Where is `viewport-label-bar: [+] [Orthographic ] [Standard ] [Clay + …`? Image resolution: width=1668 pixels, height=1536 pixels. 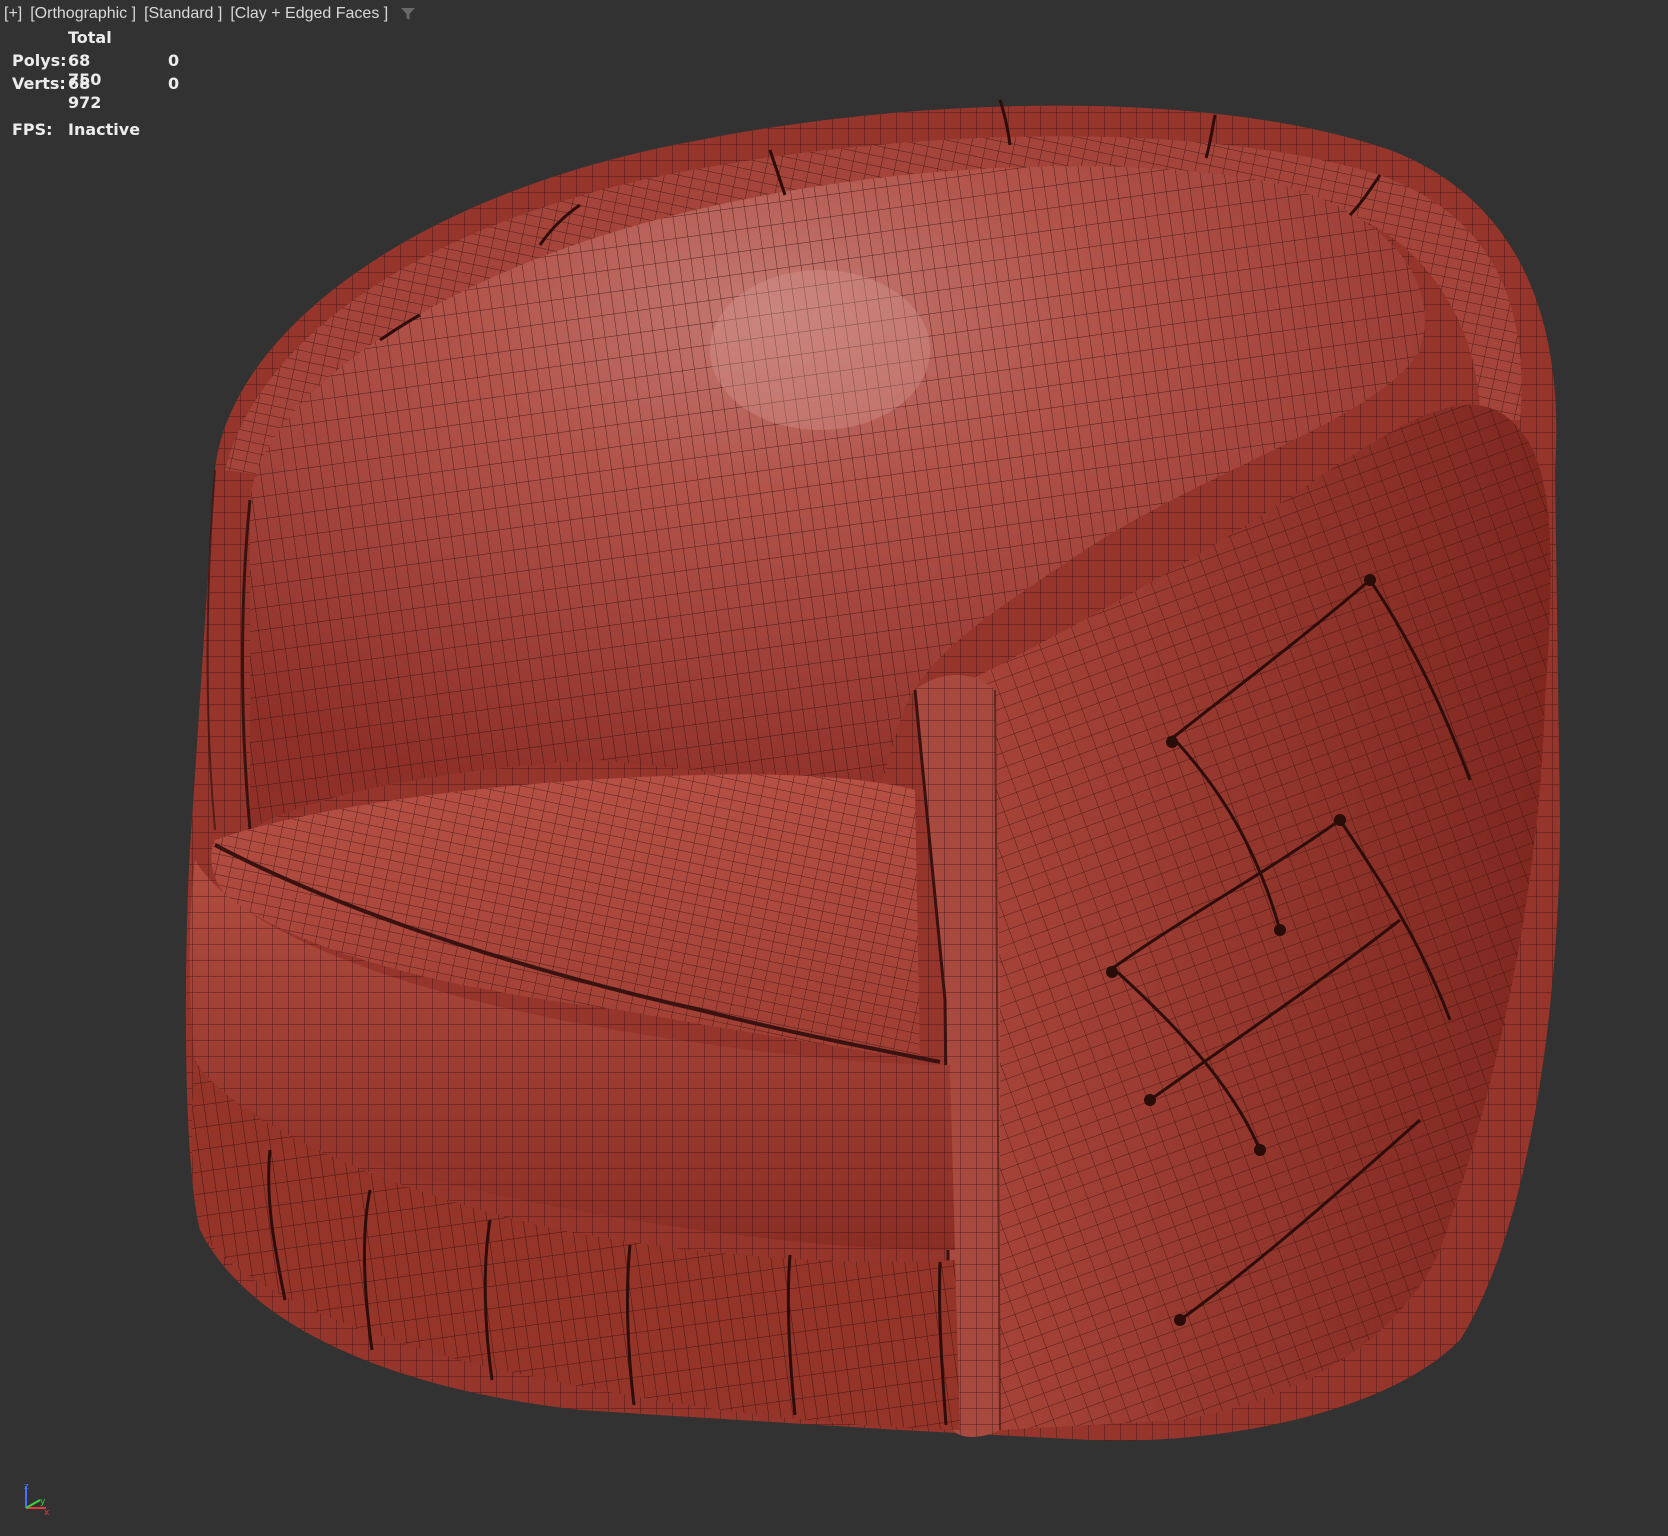
viewport-label-bar: [+] [Orthographic ] [Standard ] [Clay + … is located at coordinates (210, 14).